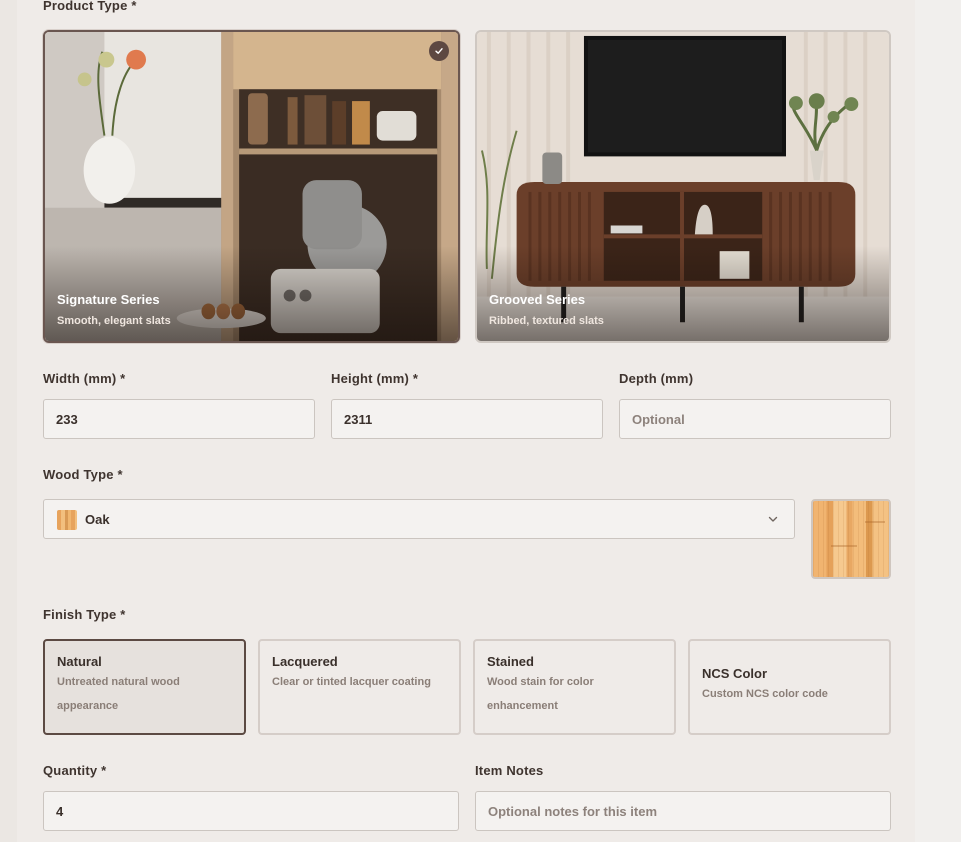 Image resolution: width=961 pixels, height=842 pixels. I want to click on quantity-label: Quantity *, so click(75, 770).